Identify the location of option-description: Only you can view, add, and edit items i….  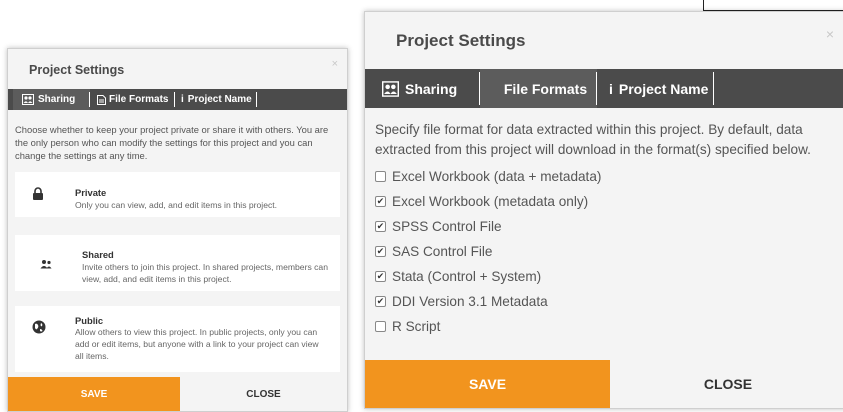
(176, 205).